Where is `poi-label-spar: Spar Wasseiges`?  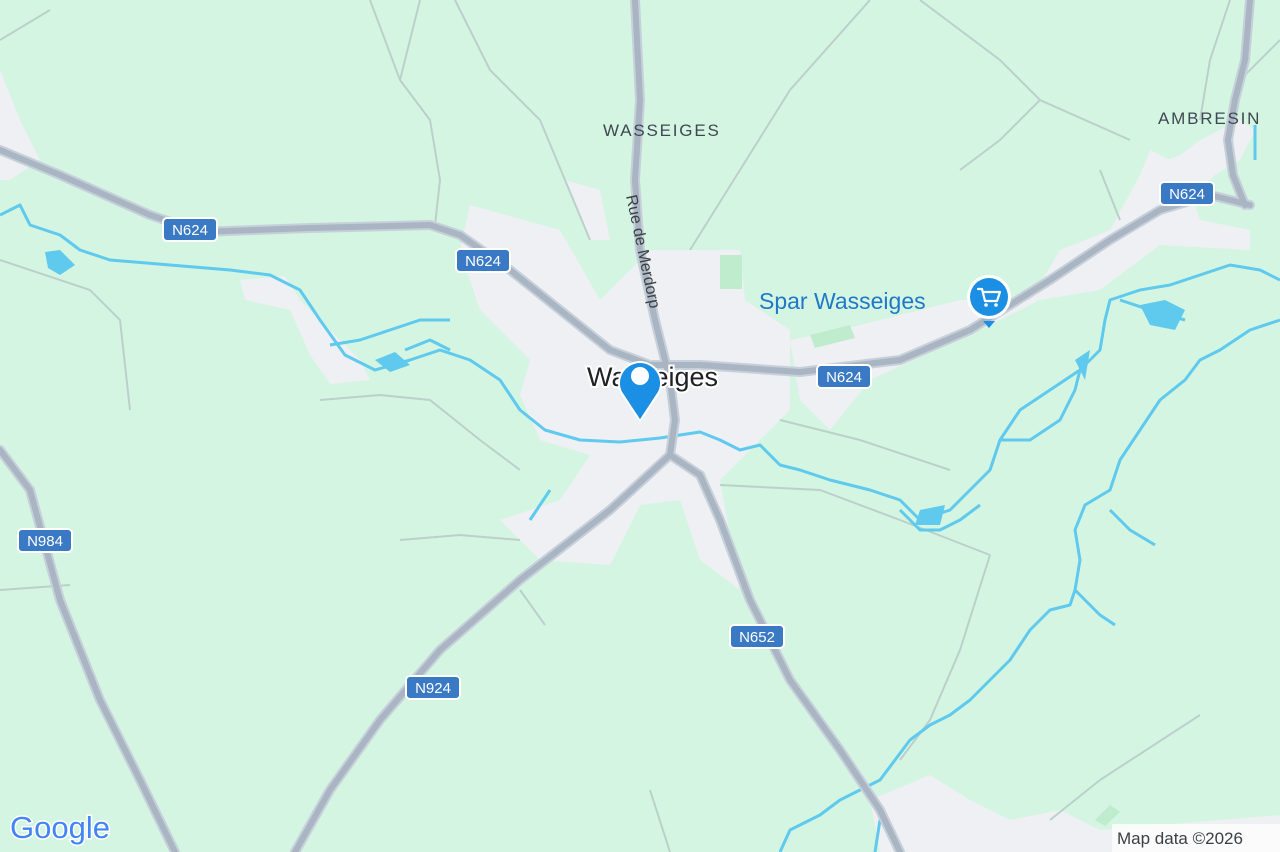
poi-label-spar: Spar Wasseiges is located at coordinates (842, 301).